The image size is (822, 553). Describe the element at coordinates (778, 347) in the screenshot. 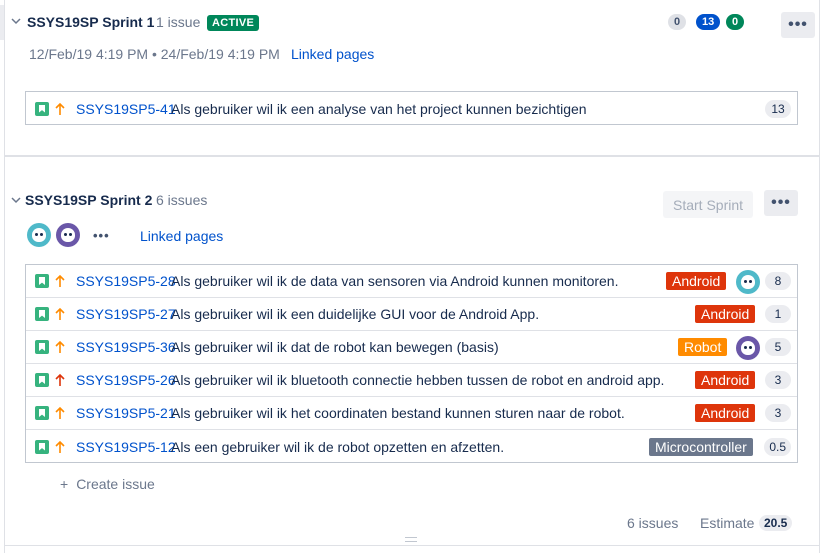

I see `story-points-badge: 5` at that location.